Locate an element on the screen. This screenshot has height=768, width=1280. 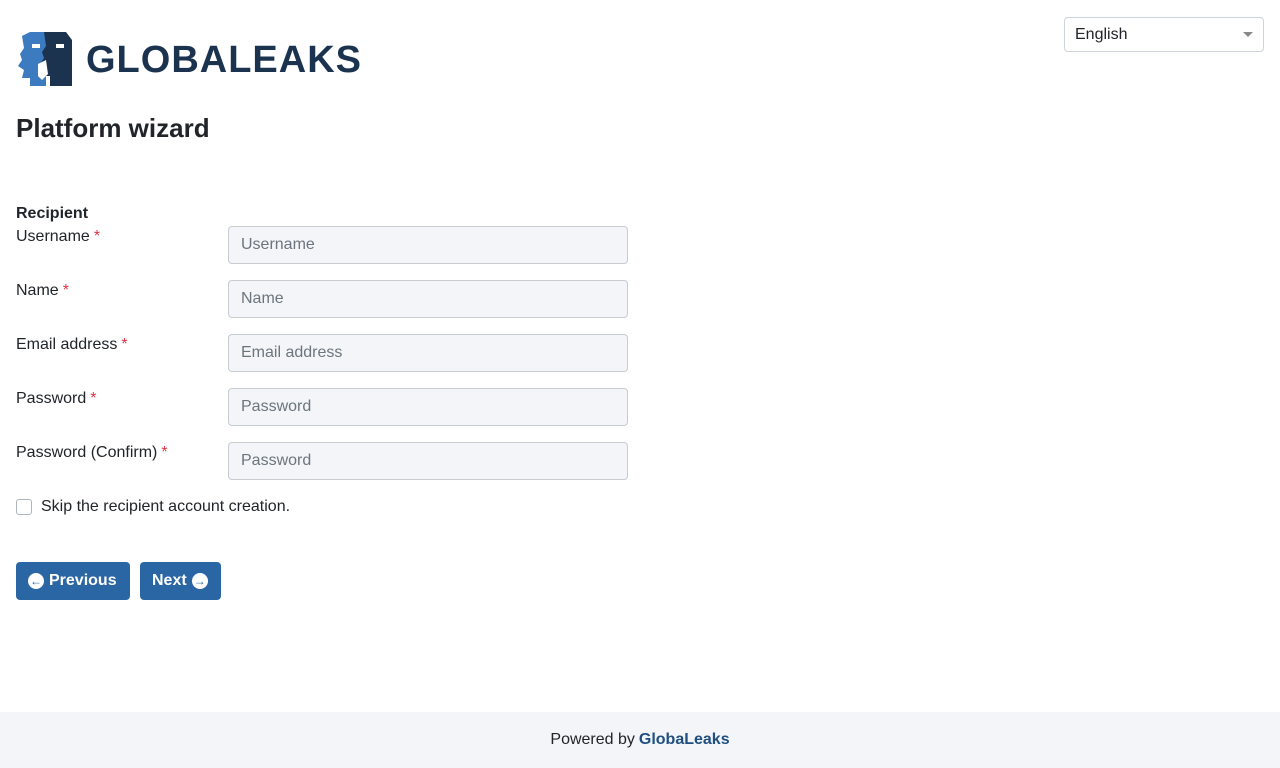
footer: Powered by GlobaLeaks is located at coordinates (640, 740).